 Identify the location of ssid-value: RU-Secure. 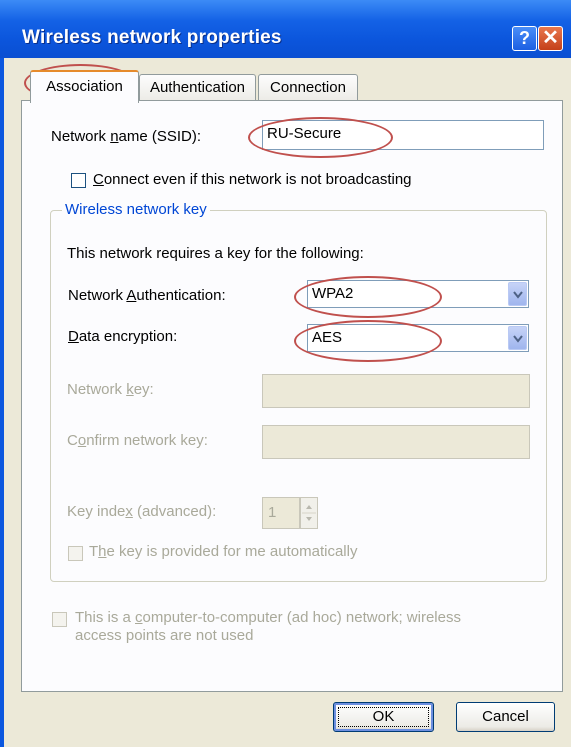
(304, 133).